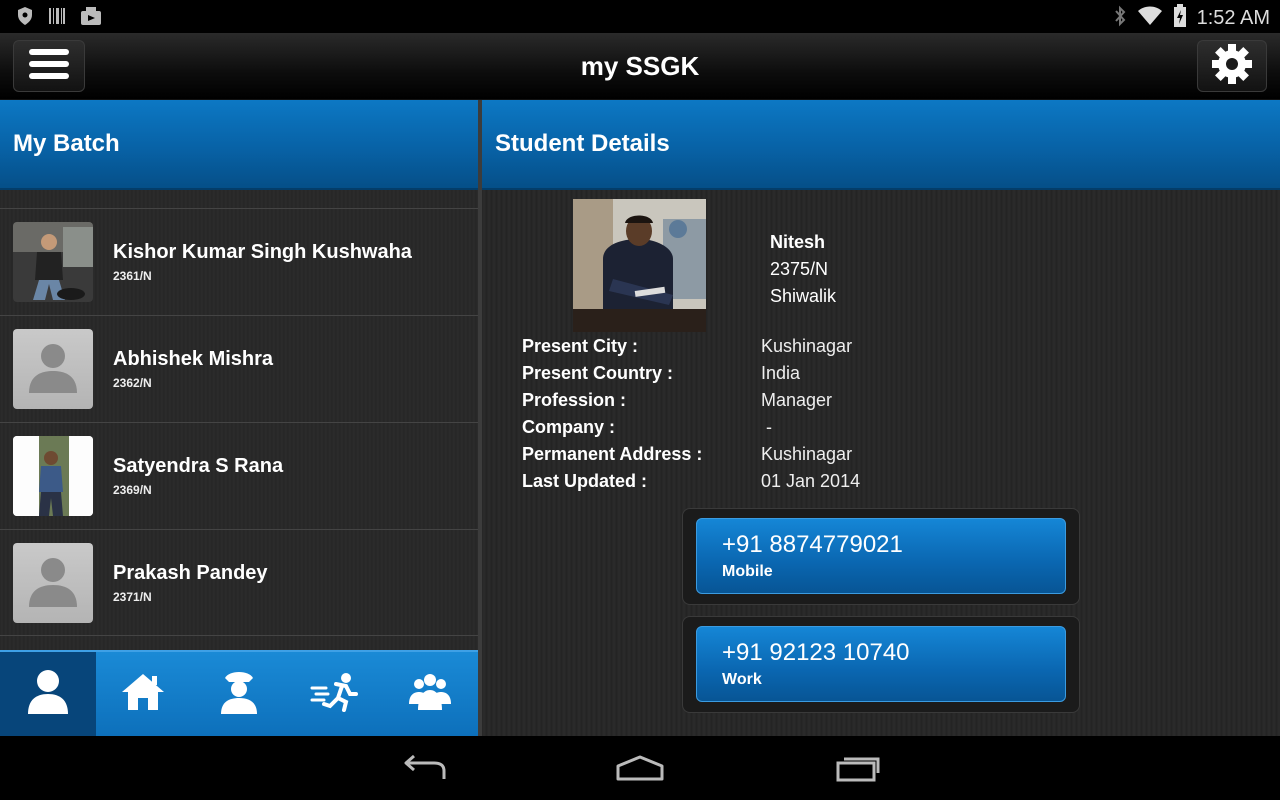 This screenshot has height=800, width=1280. I want to click on detail-row: Present Country : India, so click(691, 373).